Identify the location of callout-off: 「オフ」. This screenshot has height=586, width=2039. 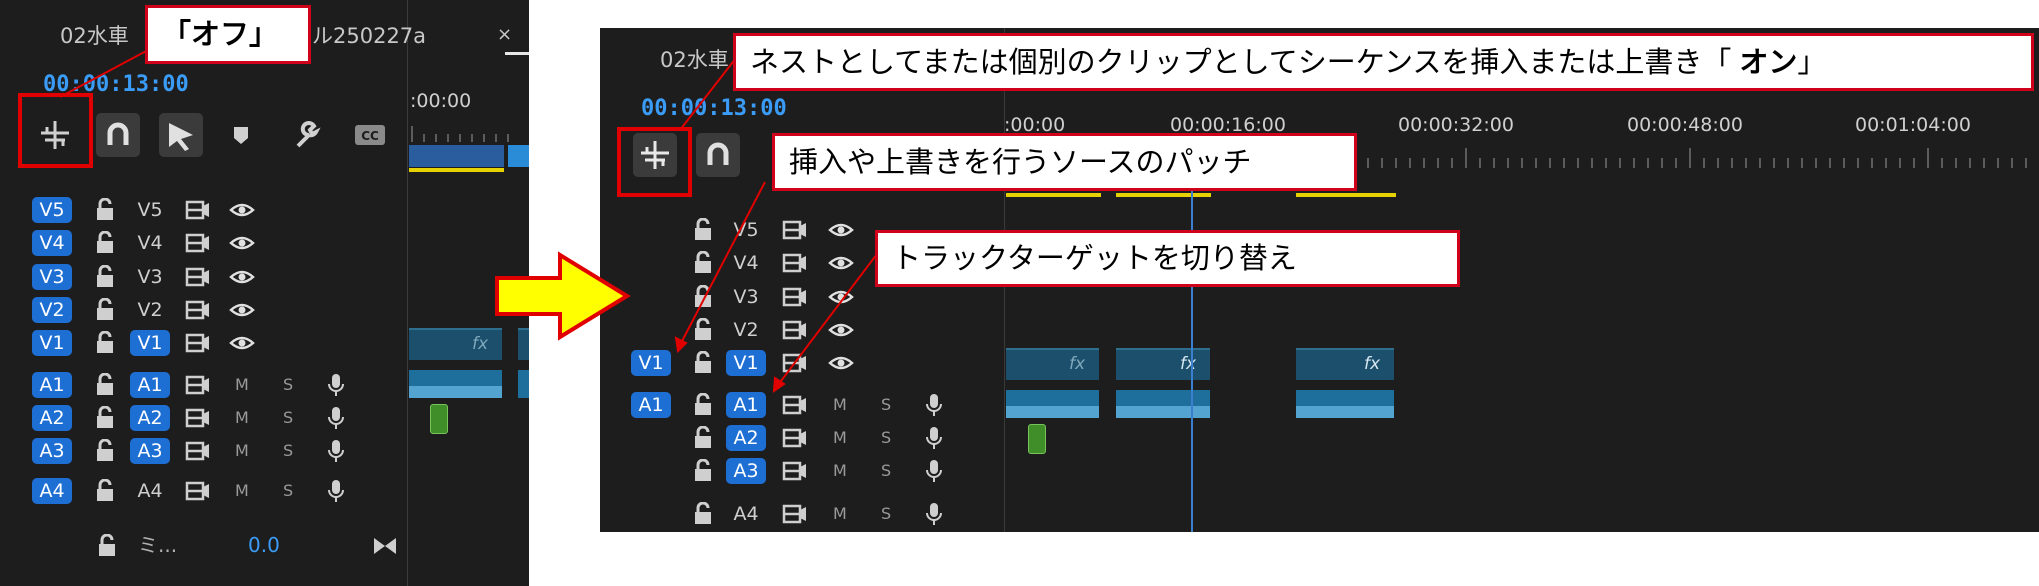
(228, 34).